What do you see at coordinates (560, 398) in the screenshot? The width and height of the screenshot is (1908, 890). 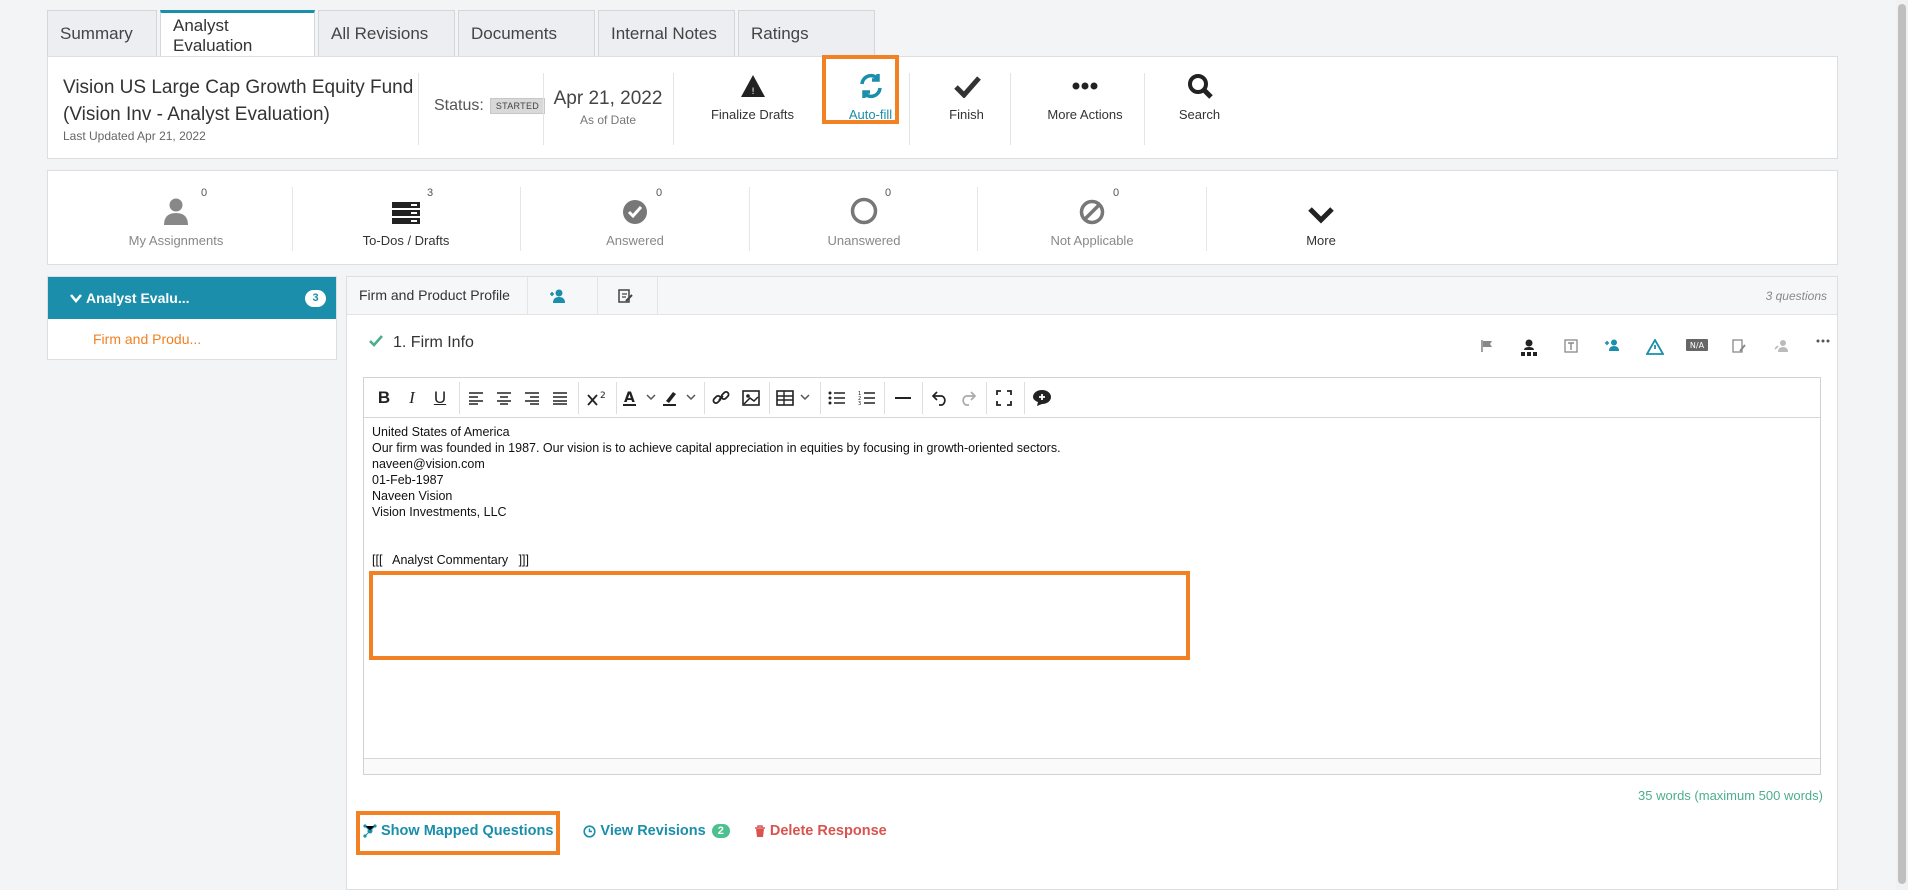 I see `justify-button` at bounding box center [560, 398].